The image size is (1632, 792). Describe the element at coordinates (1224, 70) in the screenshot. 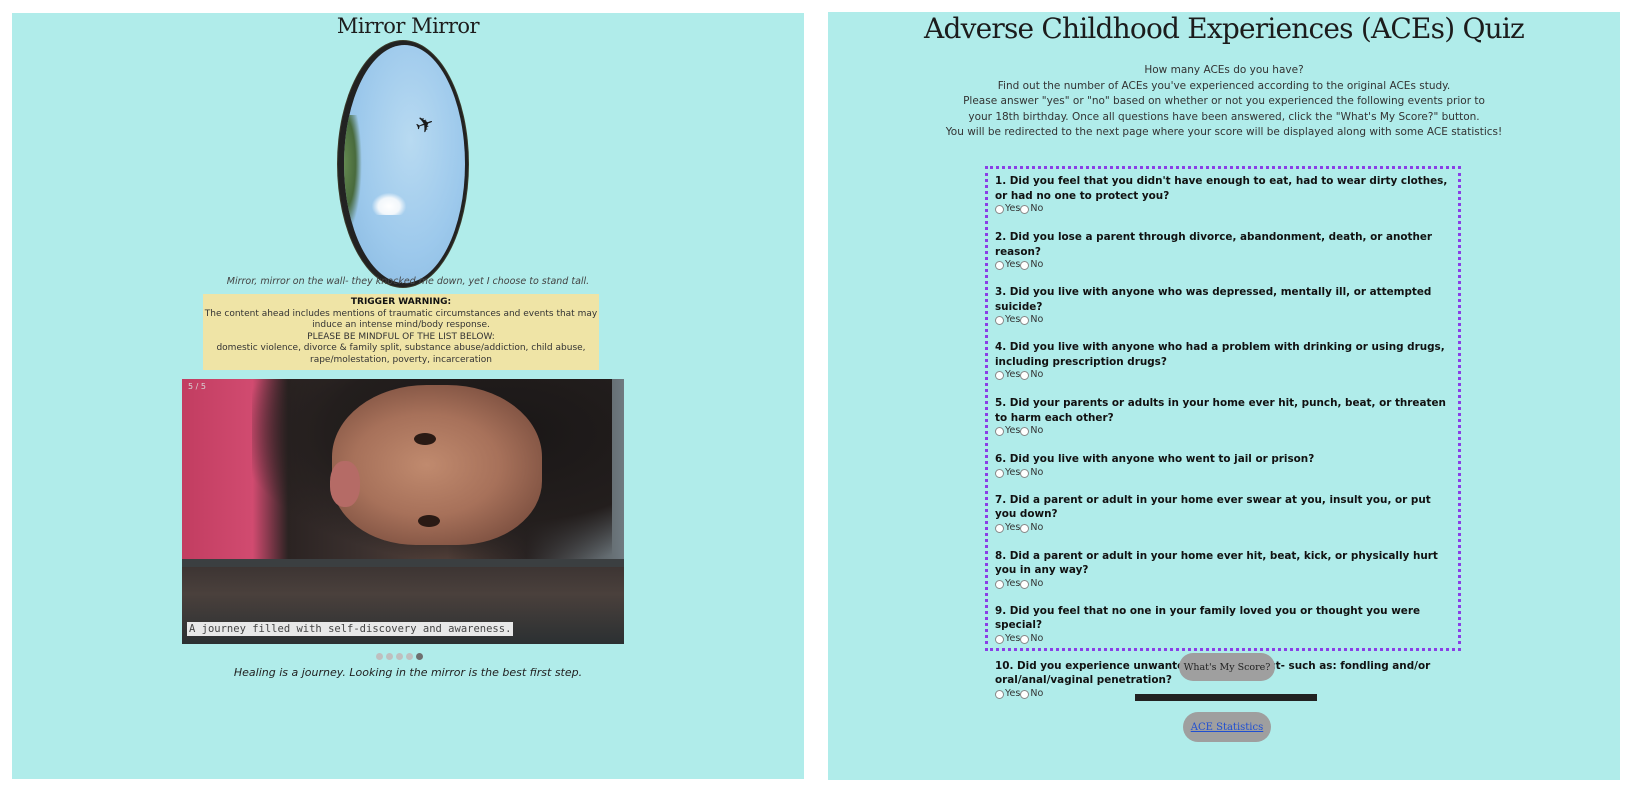

I see `intro-line: How many ACEs do you have?` at that location.